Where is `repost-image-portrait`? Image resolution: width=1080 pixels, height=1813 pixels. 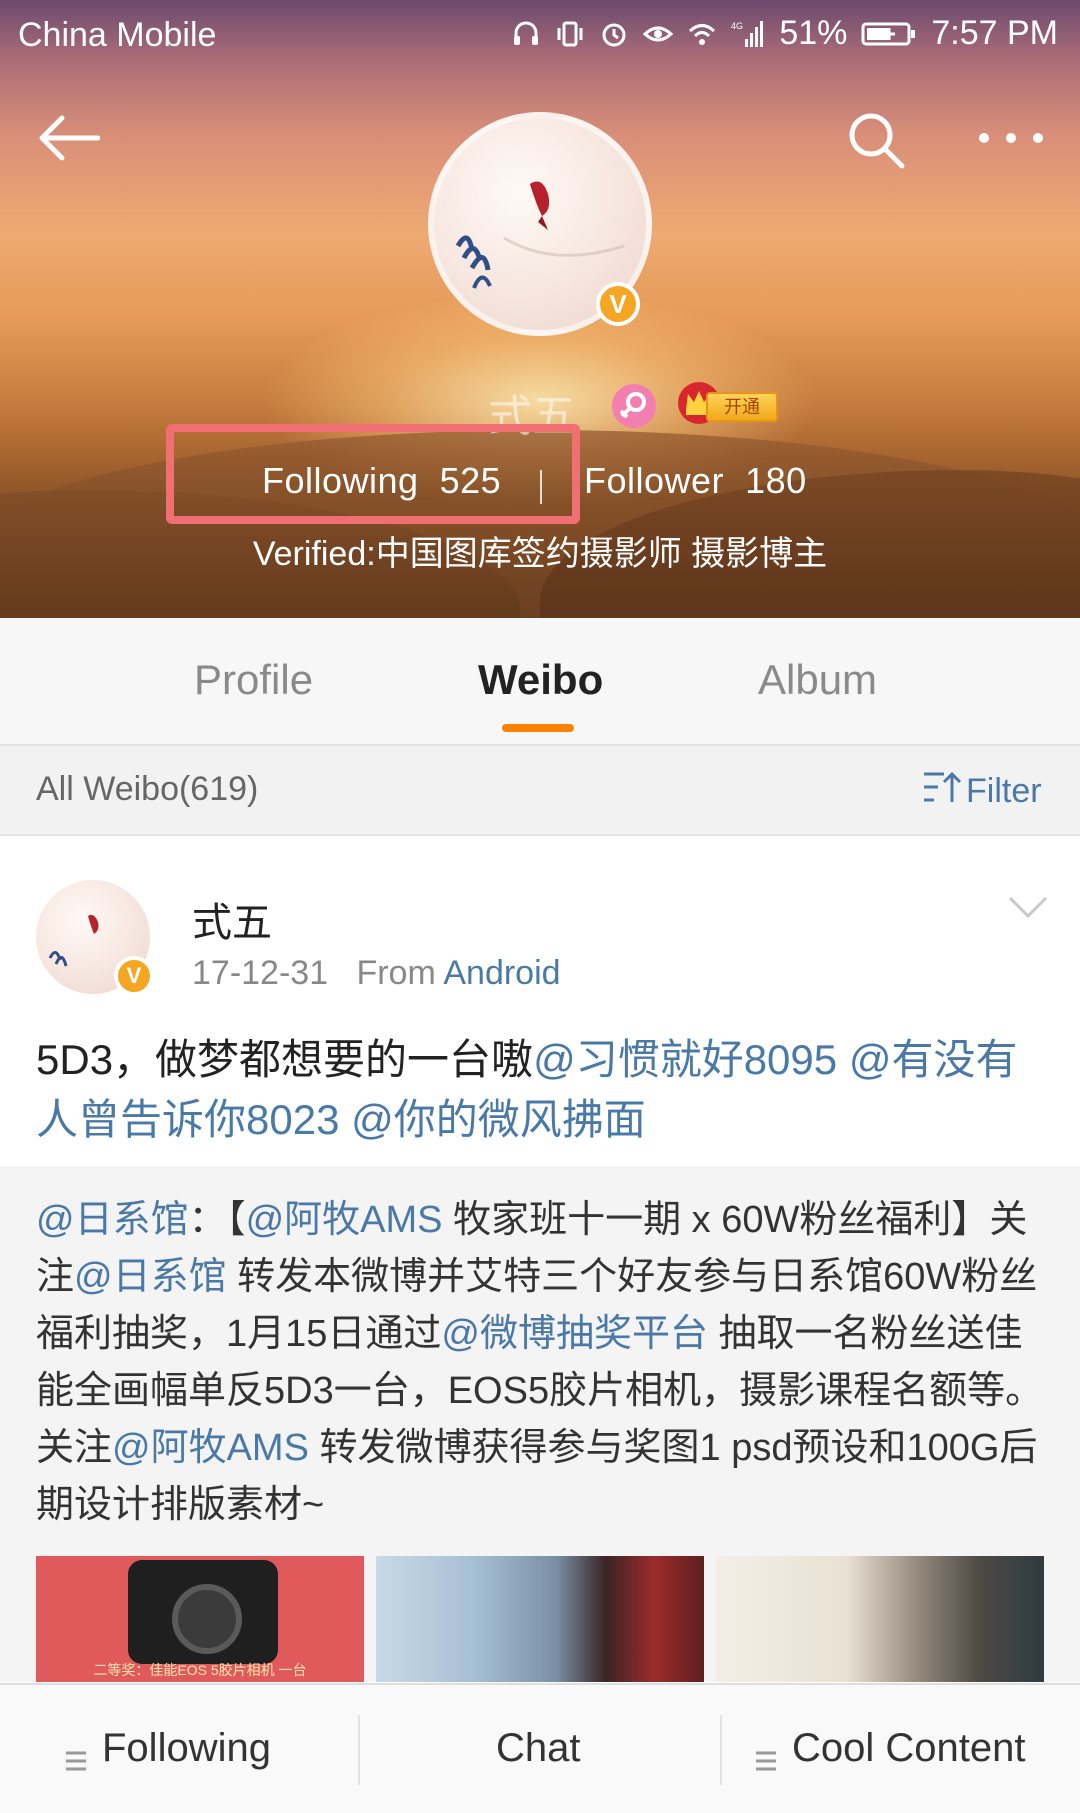
repost-image-portrait is located at coordinates (880, 1619).